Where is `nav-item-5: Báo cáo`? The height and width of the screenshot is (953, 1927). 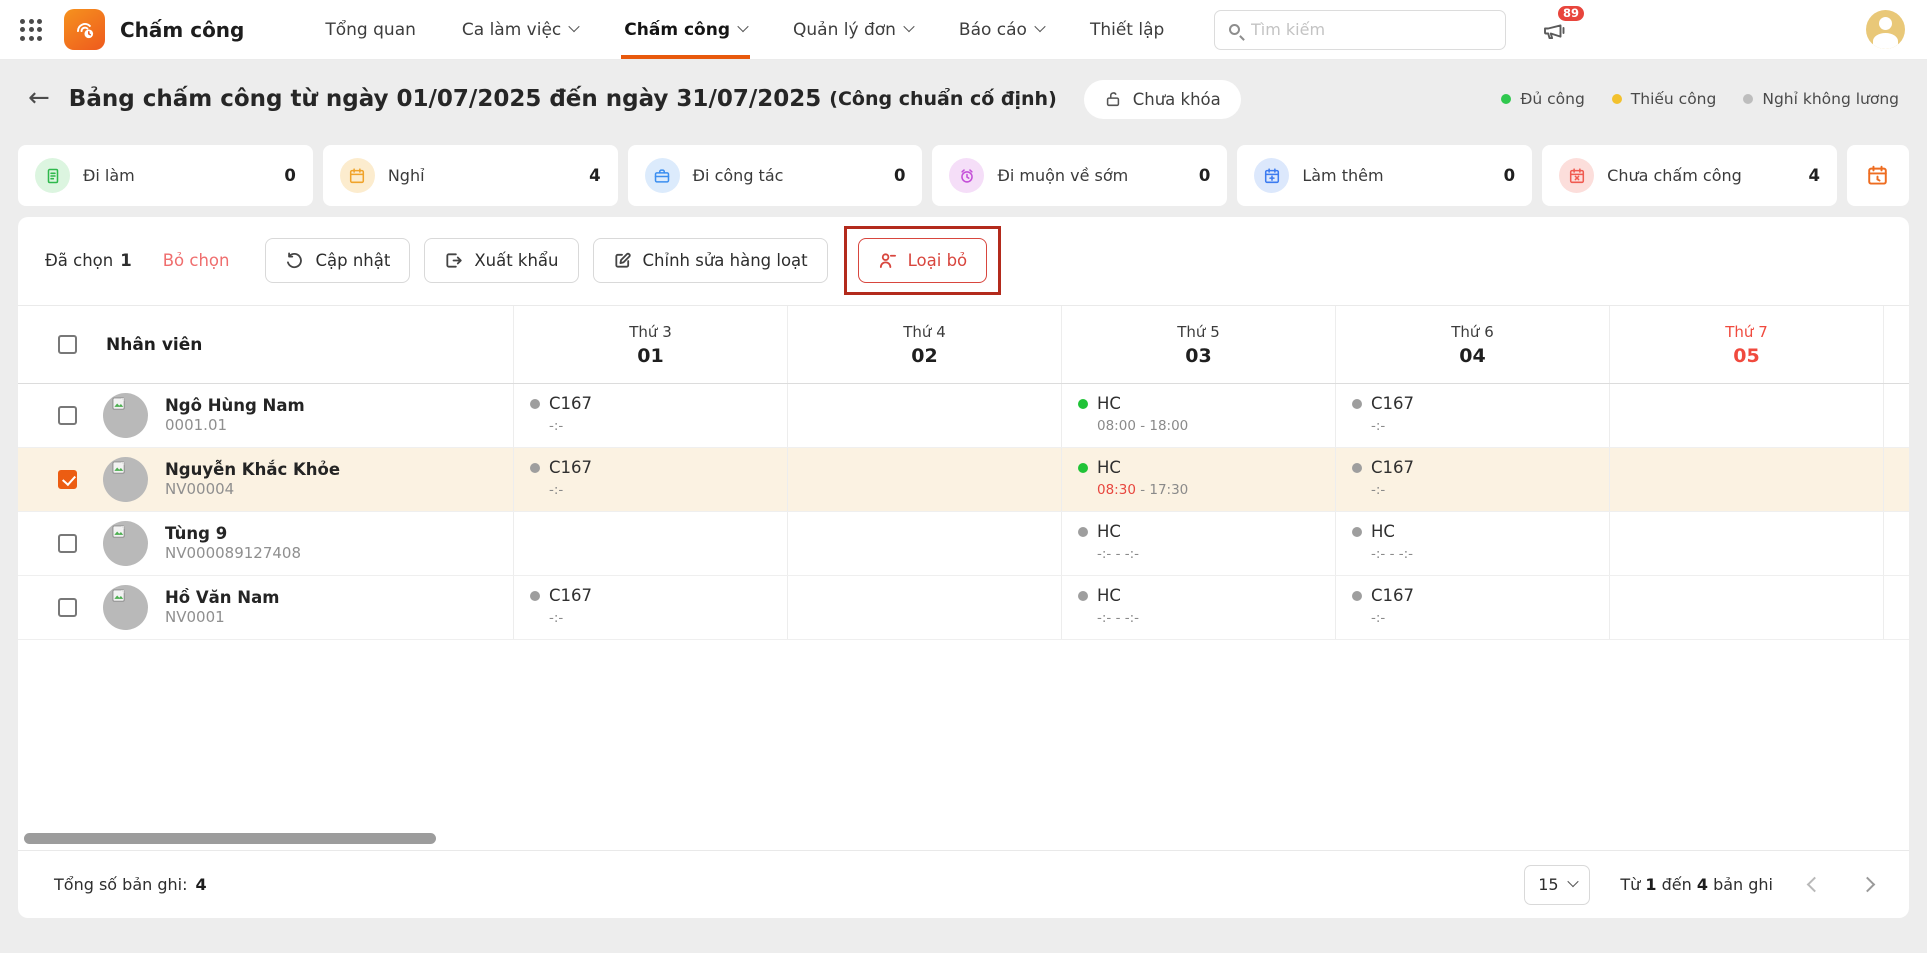
nav-item-5: Báo cáo is located at coordinates (1001, 29).